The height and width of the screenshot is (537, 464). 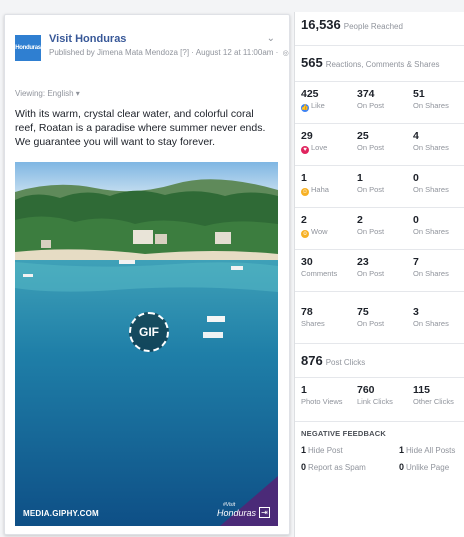 What do you see at coordinates (305, 192) in the screenshot?
I see `haha-icon: ☺` at bounding box center [305, 192].